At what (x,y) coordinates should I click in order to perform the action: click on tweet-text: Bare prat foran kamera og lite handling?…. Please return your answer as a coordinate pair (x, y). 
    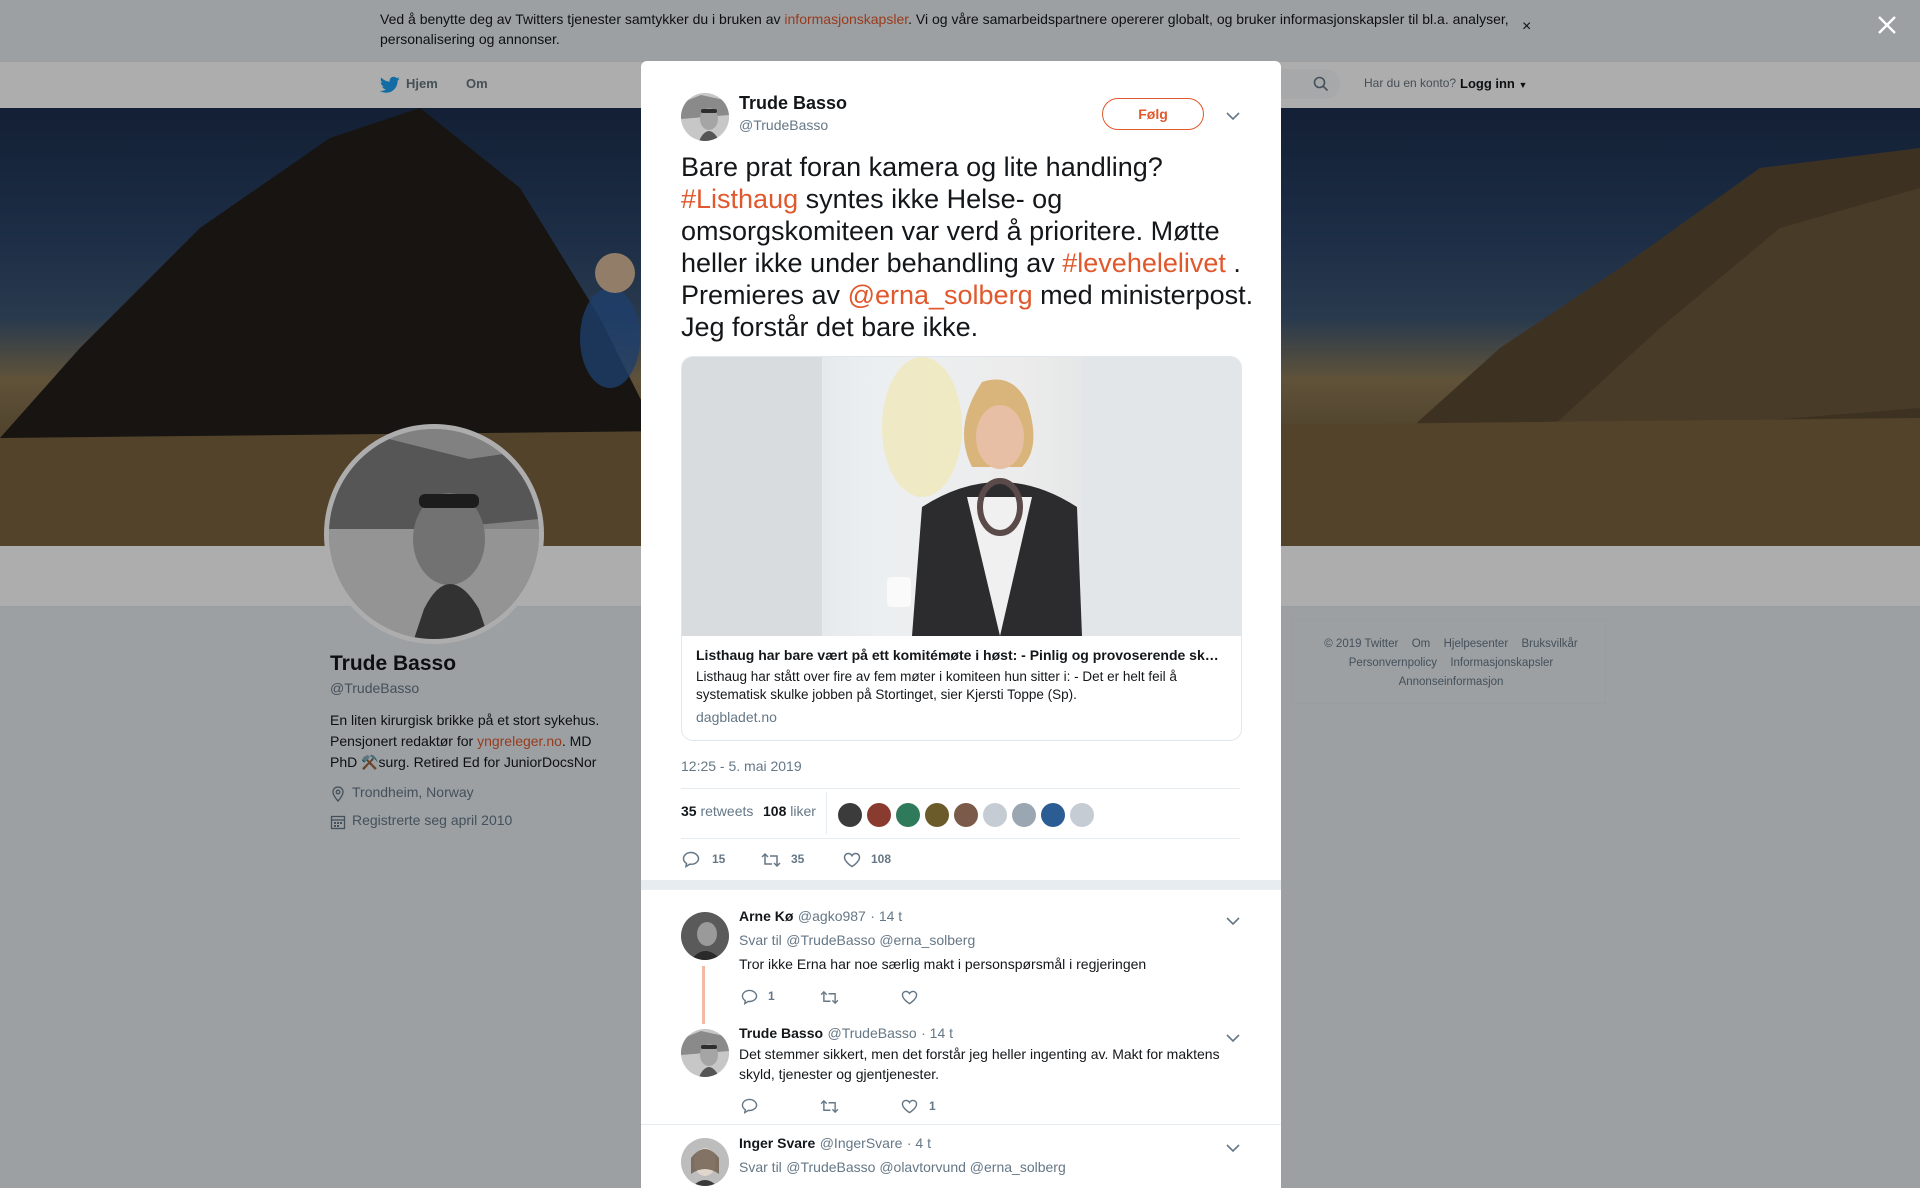
    Looking at the image, I should click on (967, 247).